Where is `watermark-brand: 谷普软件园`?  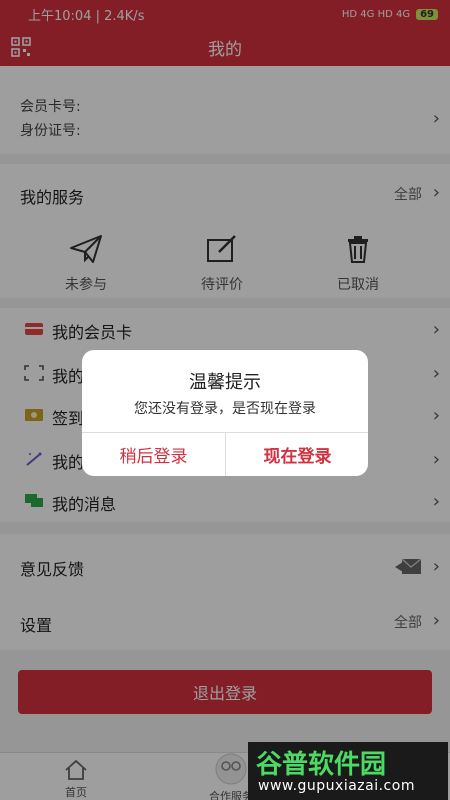 watermark-brand: 谷普软件园 is located at coordinates (321, 765).